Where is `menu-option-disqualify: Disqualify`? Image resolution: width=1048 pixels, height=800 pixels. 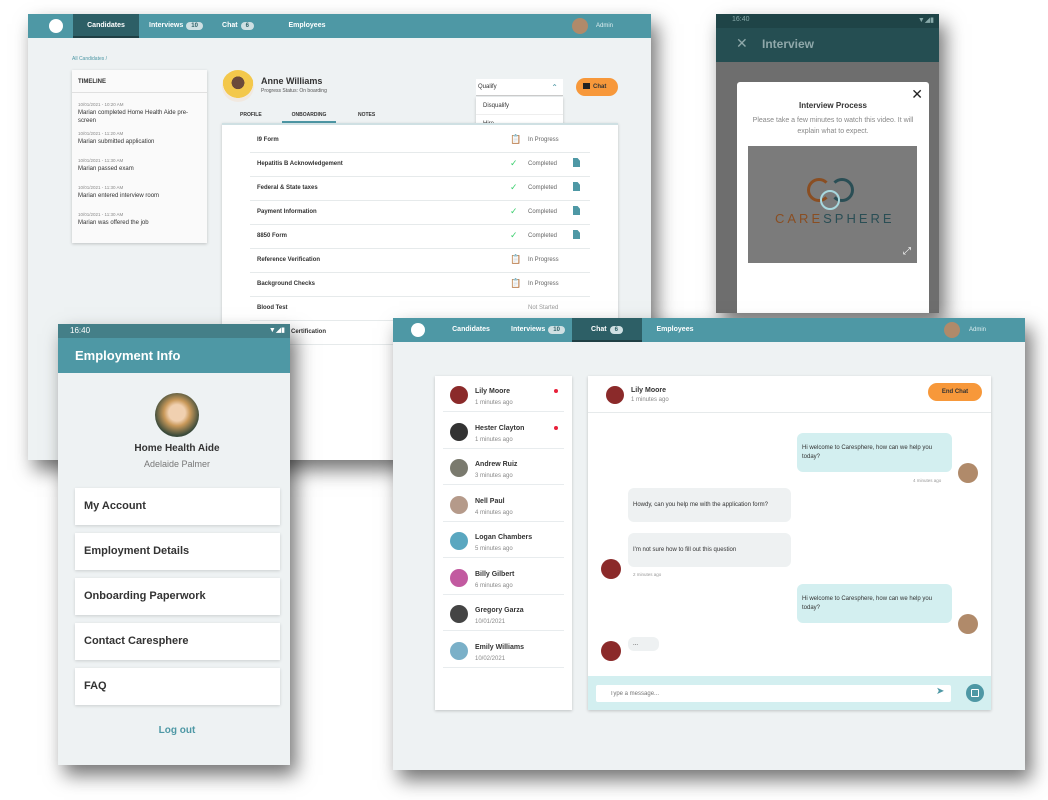
menu-option-disqualify: Disqualify is located at coordinates (519, 106).